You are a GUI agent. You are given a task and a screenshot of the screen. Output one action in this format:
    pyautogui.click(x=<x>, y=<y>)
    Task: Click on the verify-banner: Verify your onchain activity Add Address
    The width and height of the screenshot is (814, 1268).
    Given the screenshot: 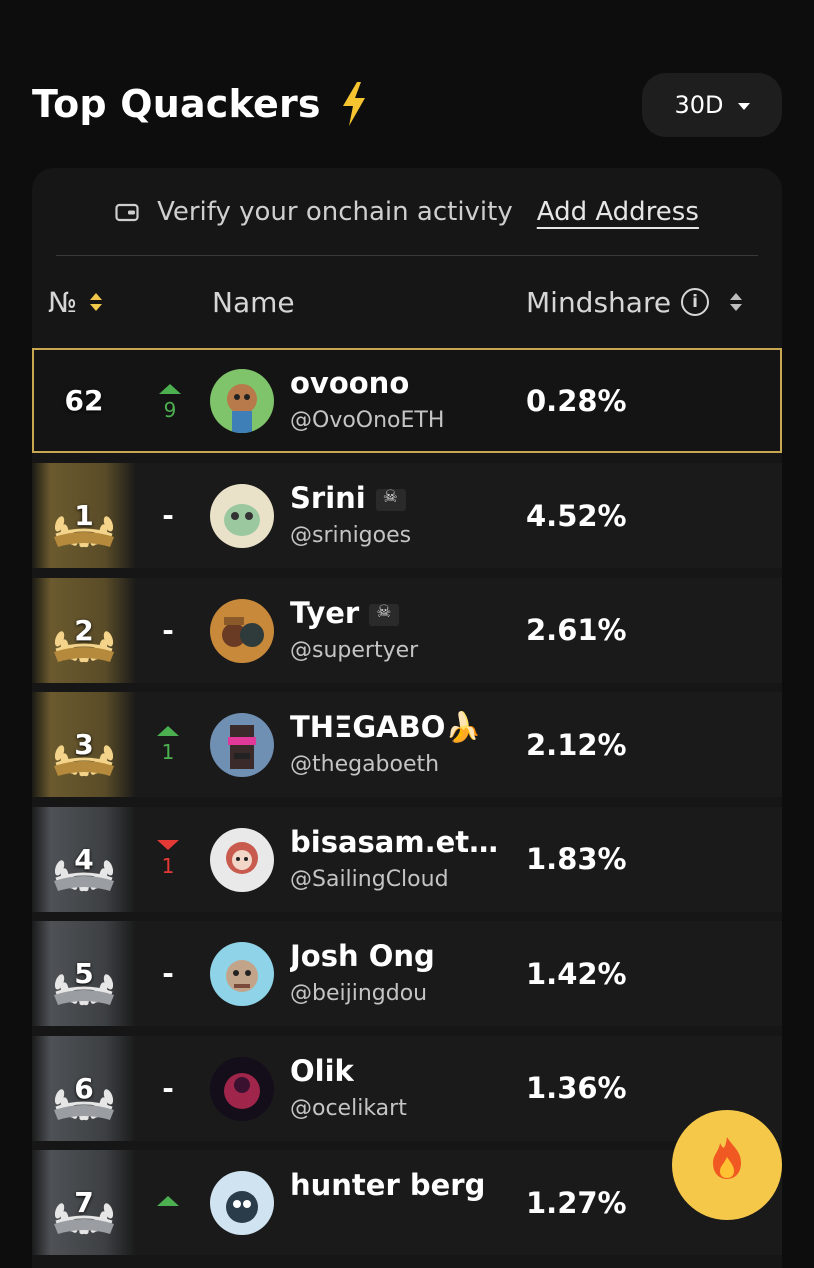 What is the action you would take?
    pyautogui.click(x=407, y=212)
    